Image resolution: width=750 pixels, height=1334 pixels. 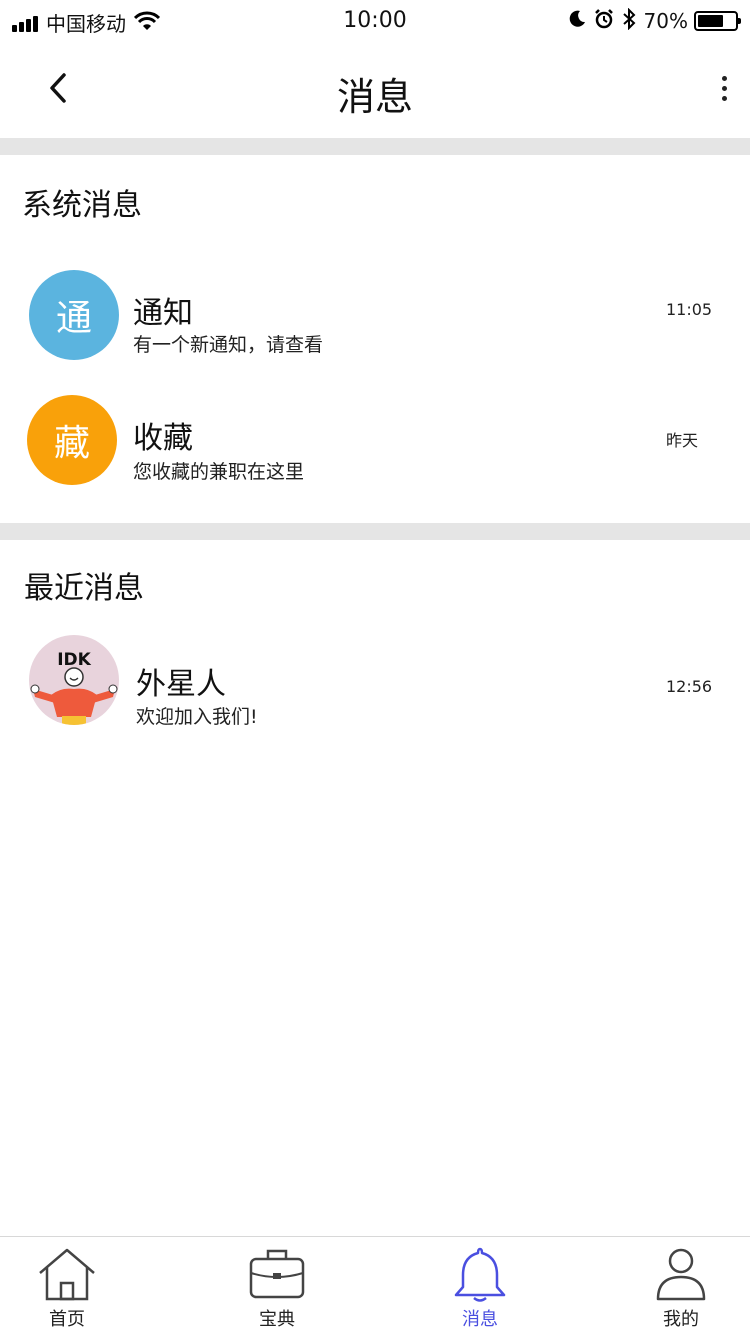 I want to click on moon-icon, so click(x=577, y=21).